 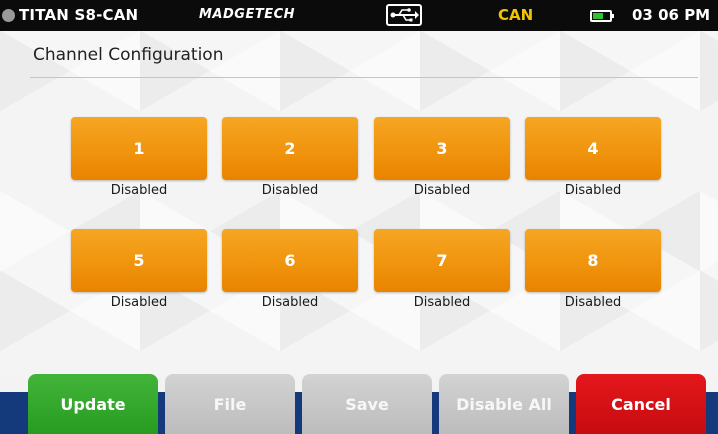 I want to click on file-button: File, so click(x=230, y=404).